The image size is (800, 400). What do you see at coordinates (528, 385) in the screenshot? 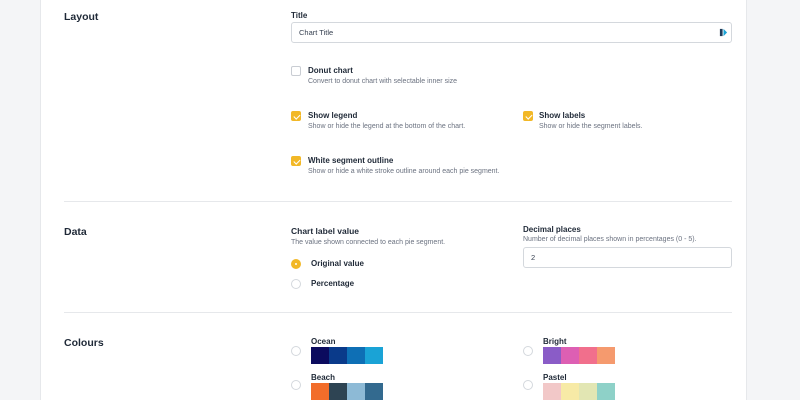
I see `pastel-palette-radio` at bounding box center [528, 385].